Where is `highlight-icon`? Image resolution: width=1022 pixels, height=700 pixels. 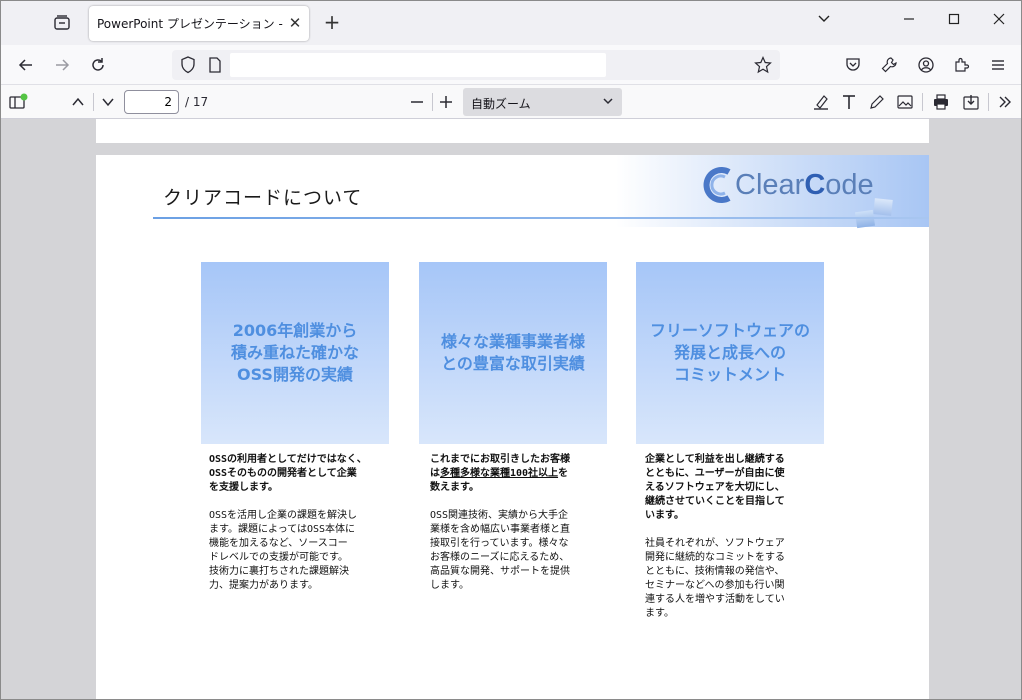 highlight-icon is located at coordinates (821, 102).